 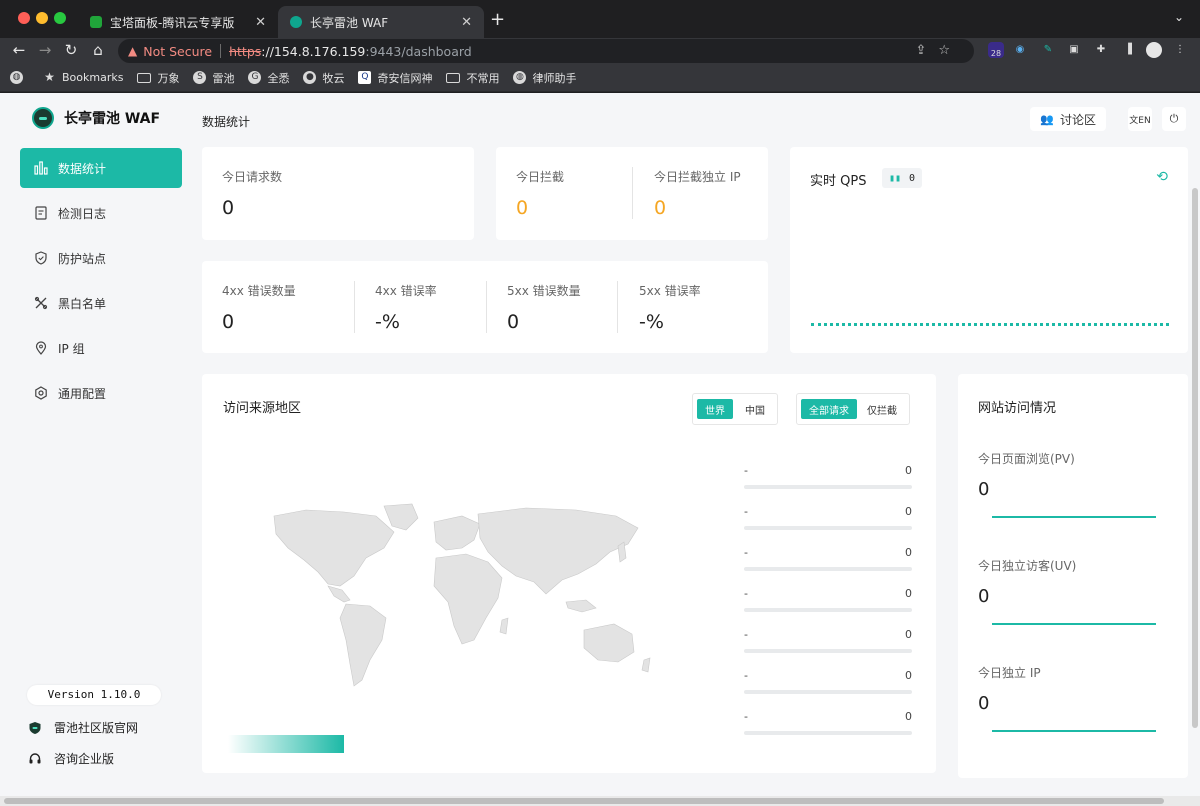 I want to click on apps-globe-icon: ◍, so click(x=19, y=77).